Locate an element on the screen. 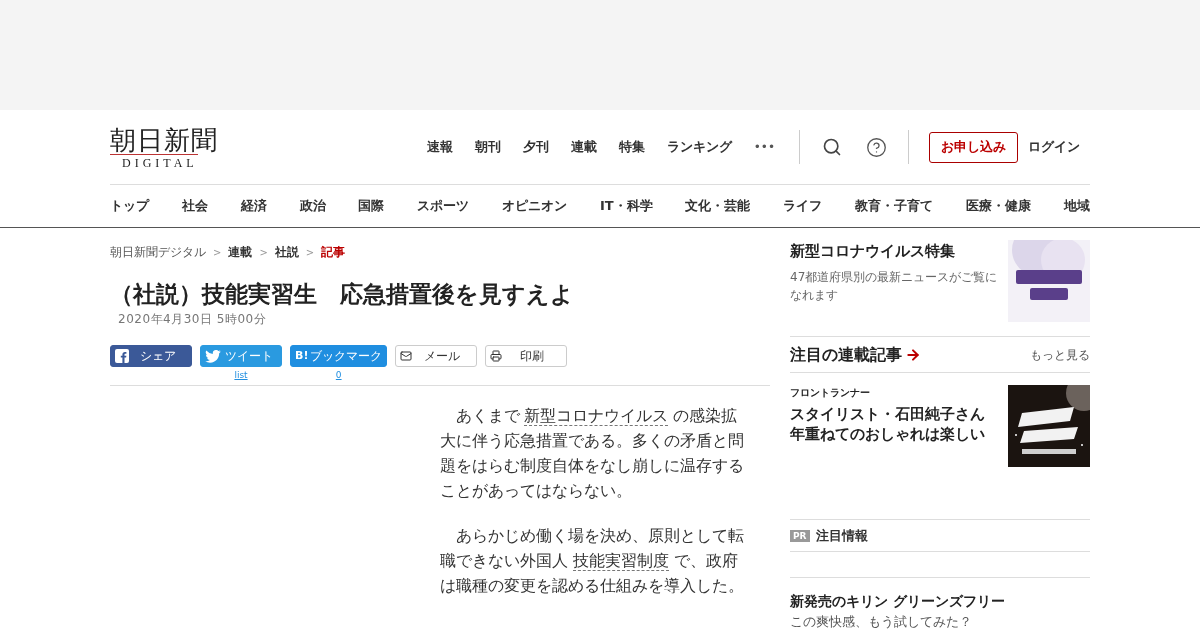 This screenshot has width=1200, height=630. pr-description: この爽快感、もう試してみた？ is located at coordinates (881, 621).